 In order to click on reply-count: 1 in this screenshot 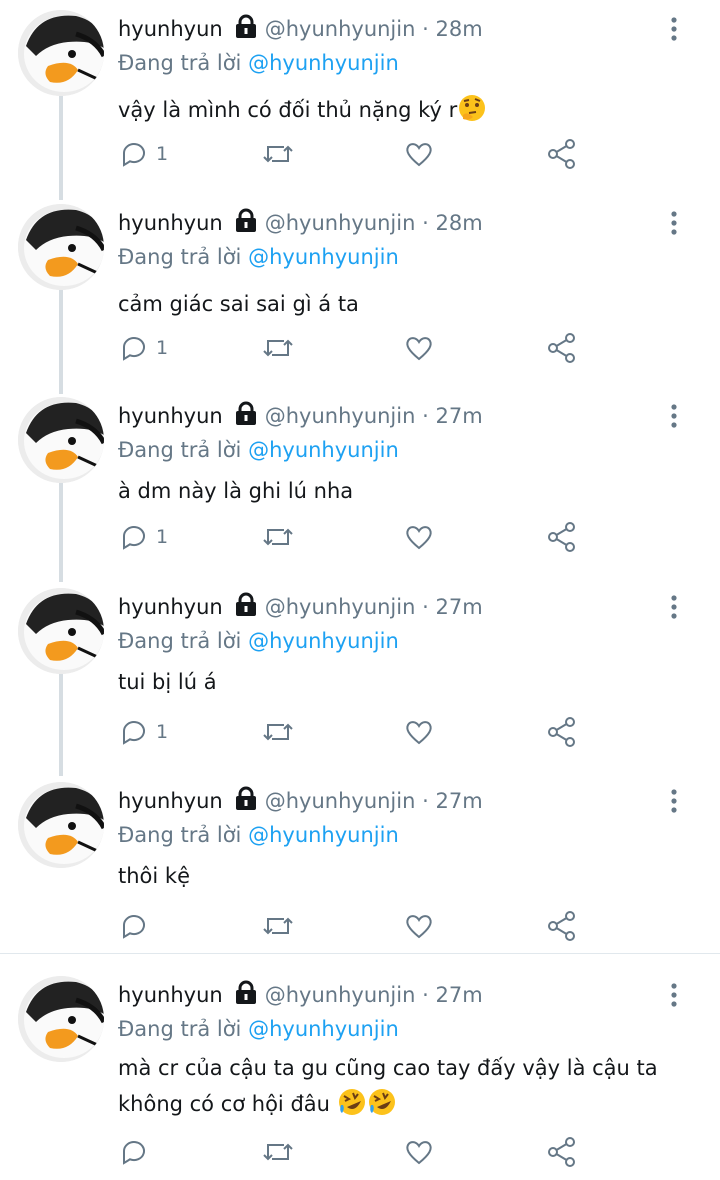, I will do `click(162, 154)`.